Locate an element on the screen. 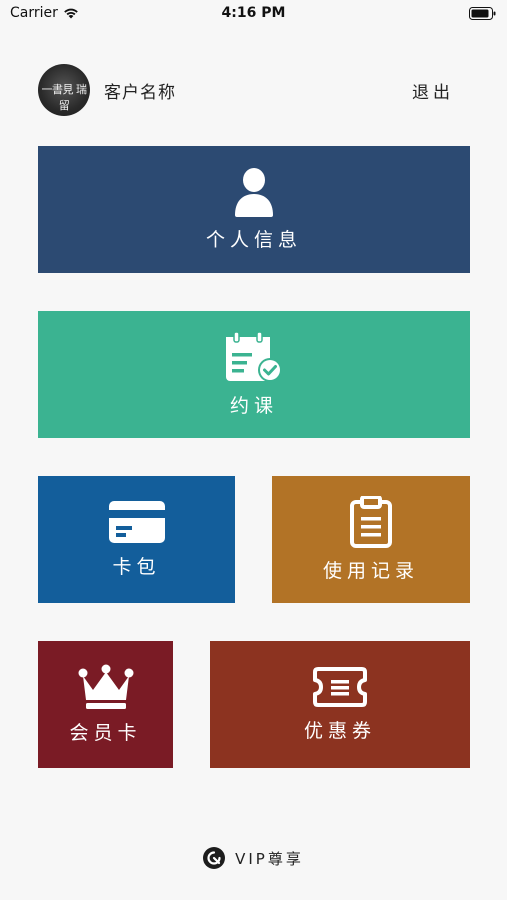 The height and width of the screenshot is (900, 507). clipboard-icon is located at coordinates (371, 522).